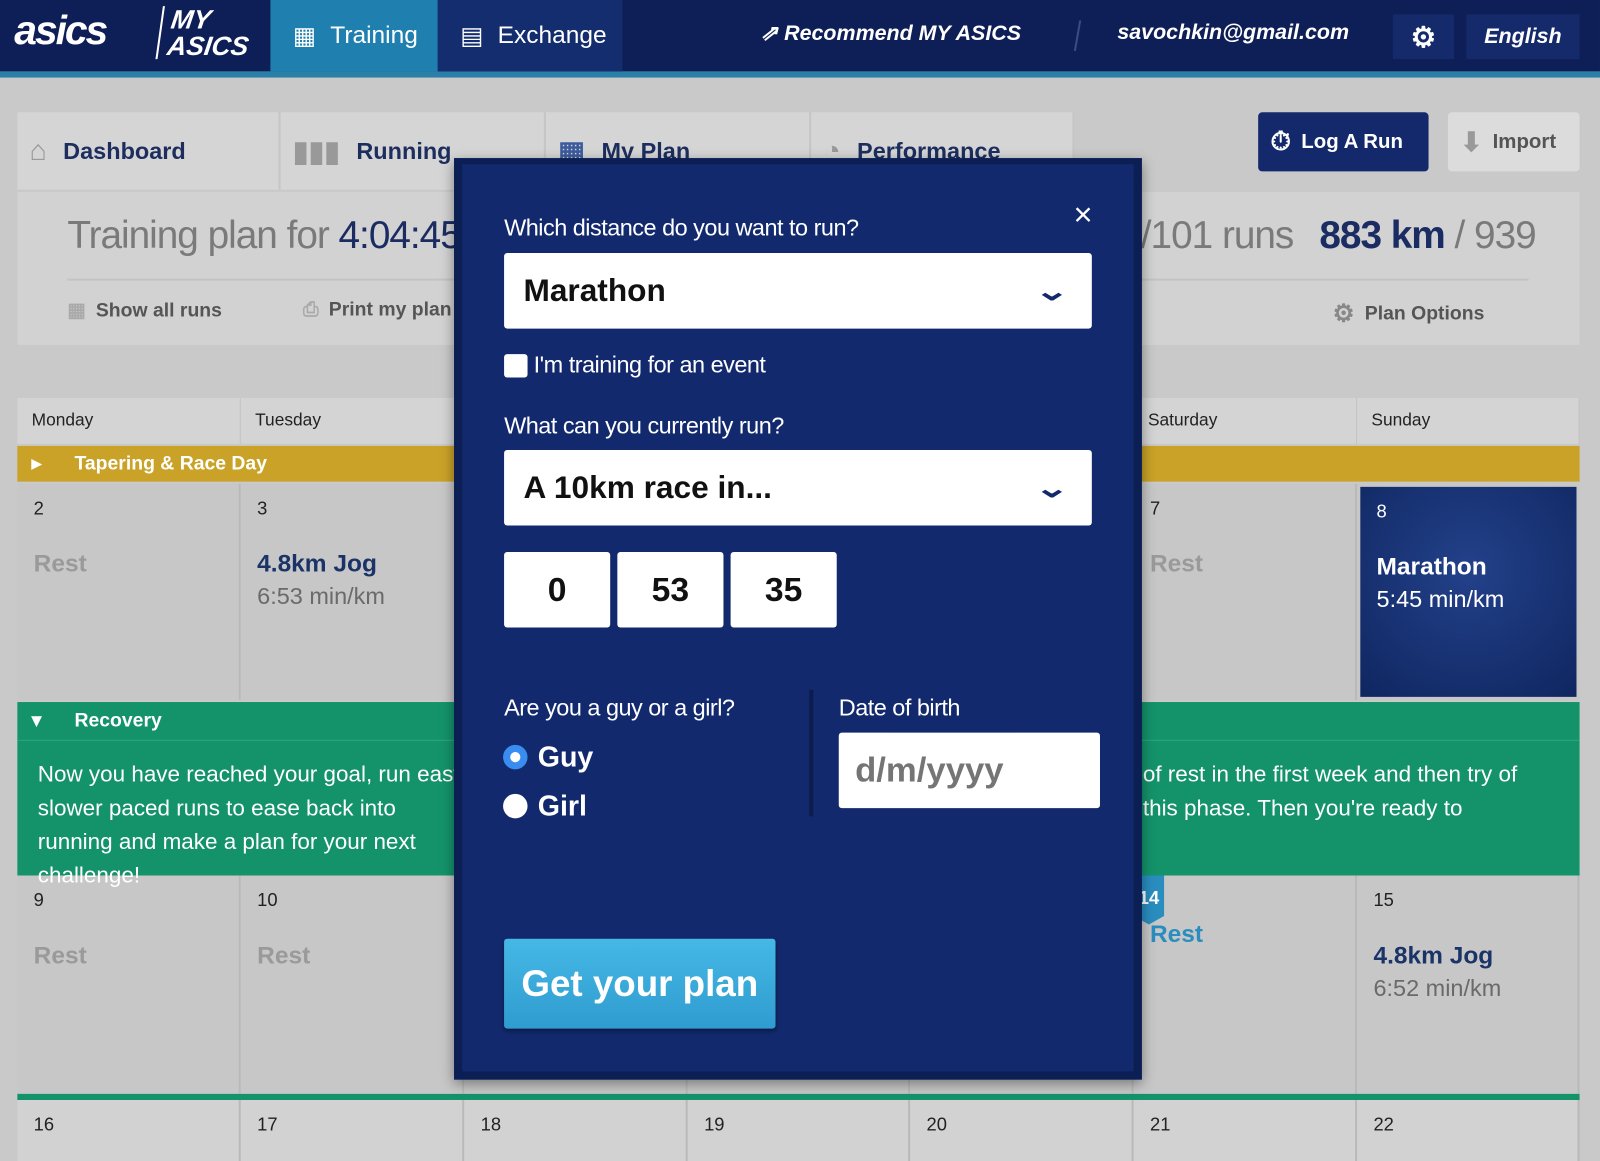 The width and height of the screenshot is (1600, 1161). I want to click on calendar-day: 3 4.8km Jog 6:53 min/km, so click(352, 591).